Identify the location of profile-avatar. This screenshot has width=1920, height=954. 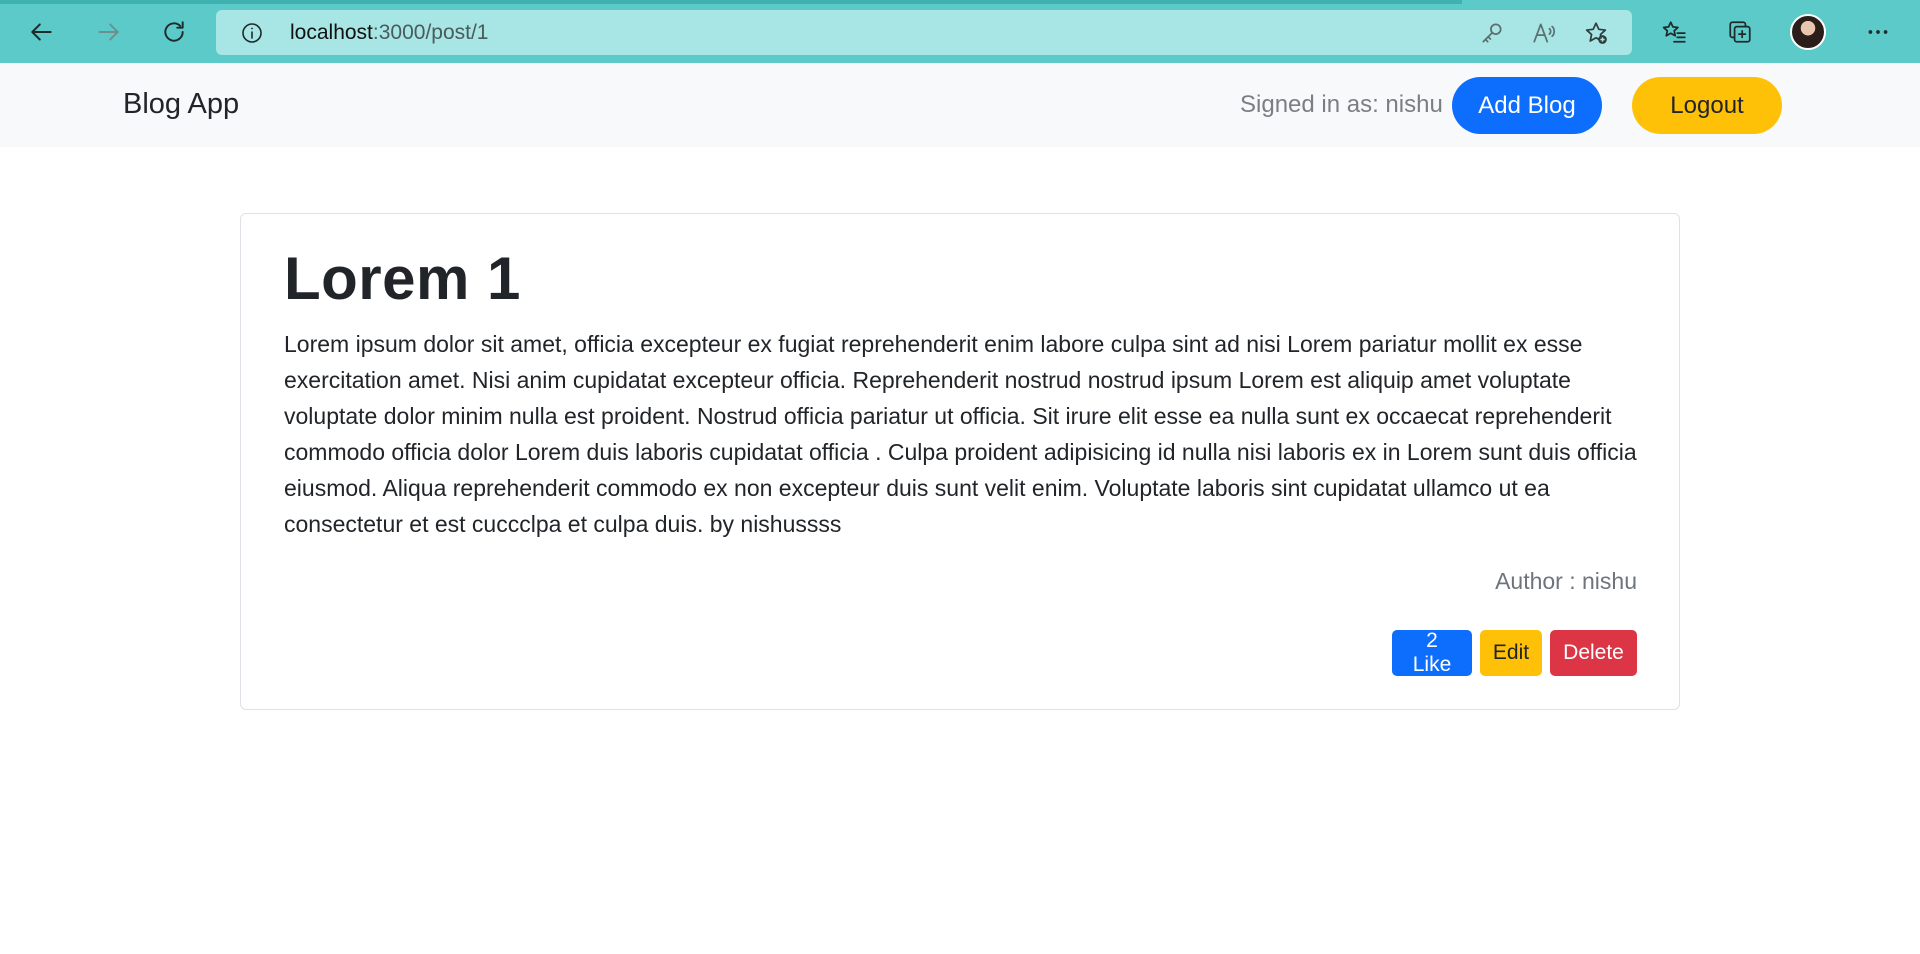
(1808, 32).